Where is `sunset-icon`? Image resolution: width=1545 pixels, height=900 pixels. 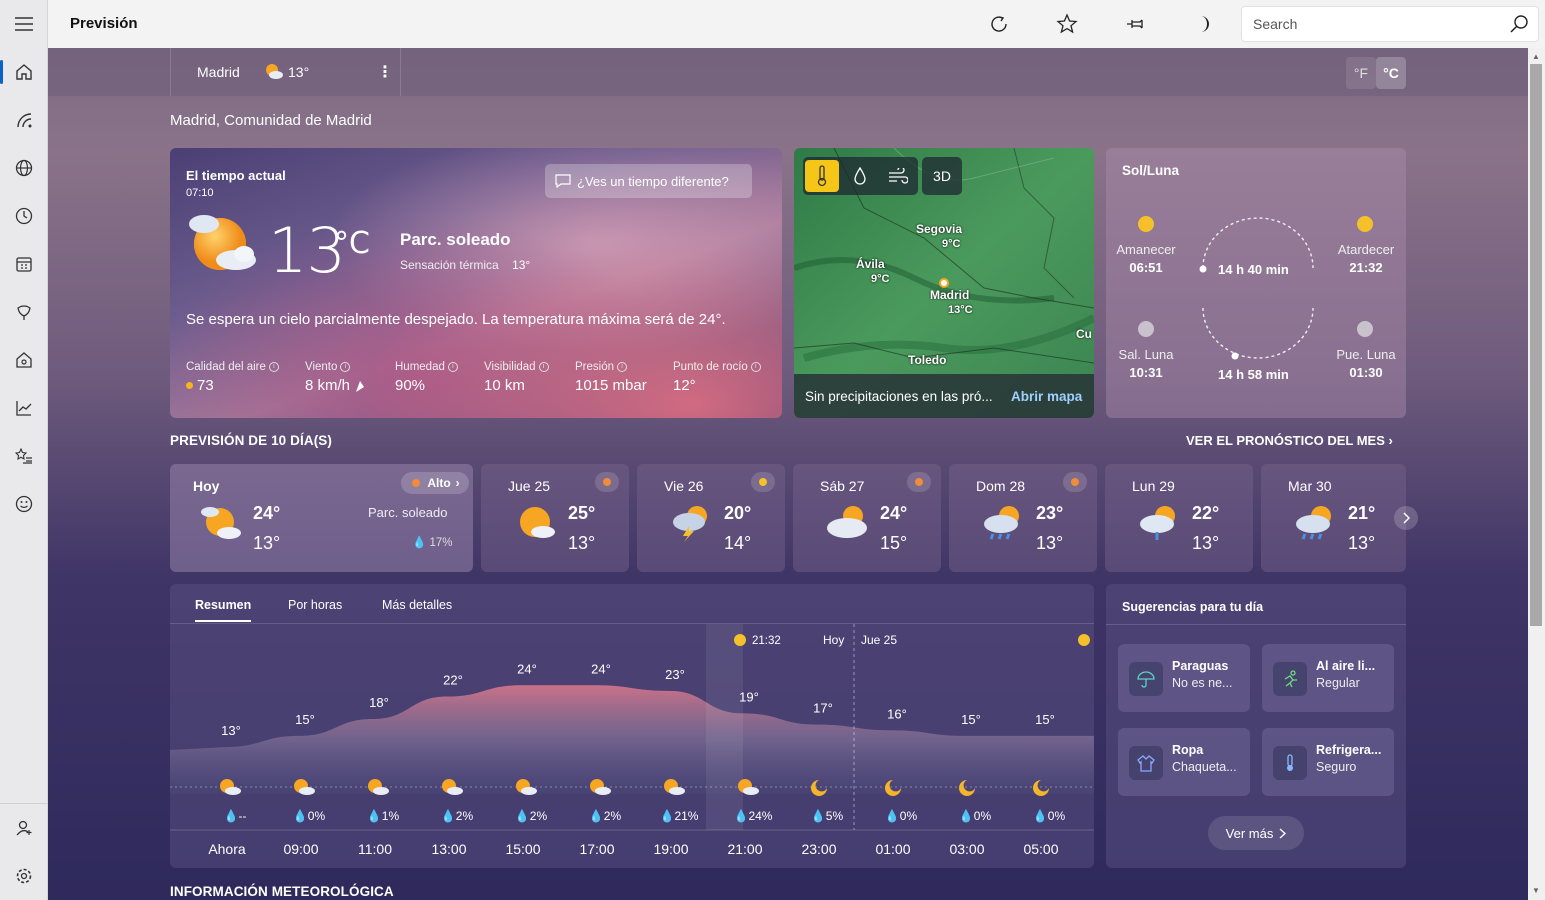
sunset-icon is located at coordinates (740, 640).